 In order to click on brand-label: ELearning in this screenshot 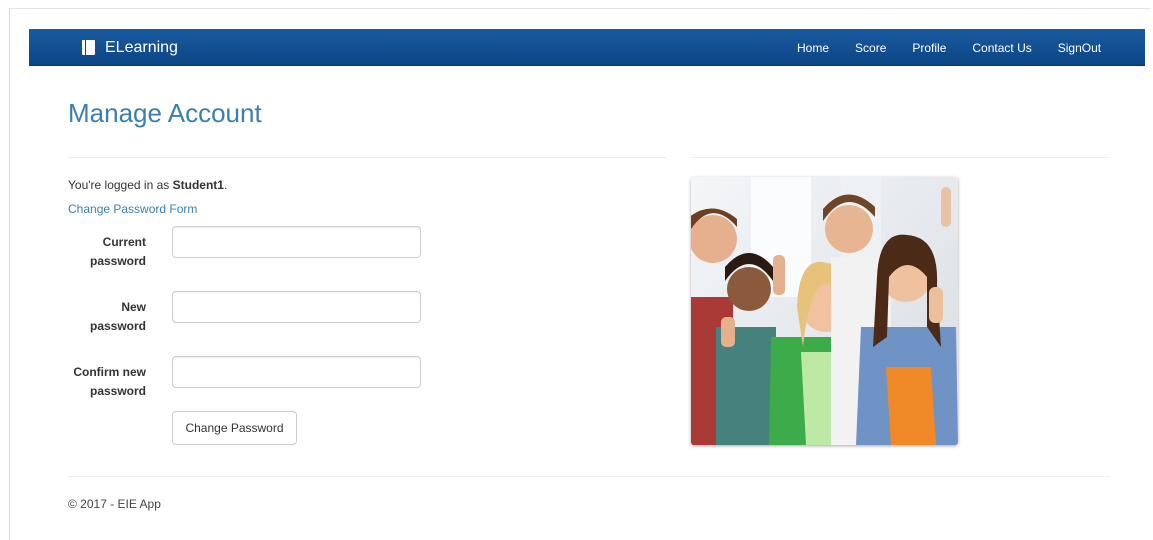, I will do `click(141, 47)`.